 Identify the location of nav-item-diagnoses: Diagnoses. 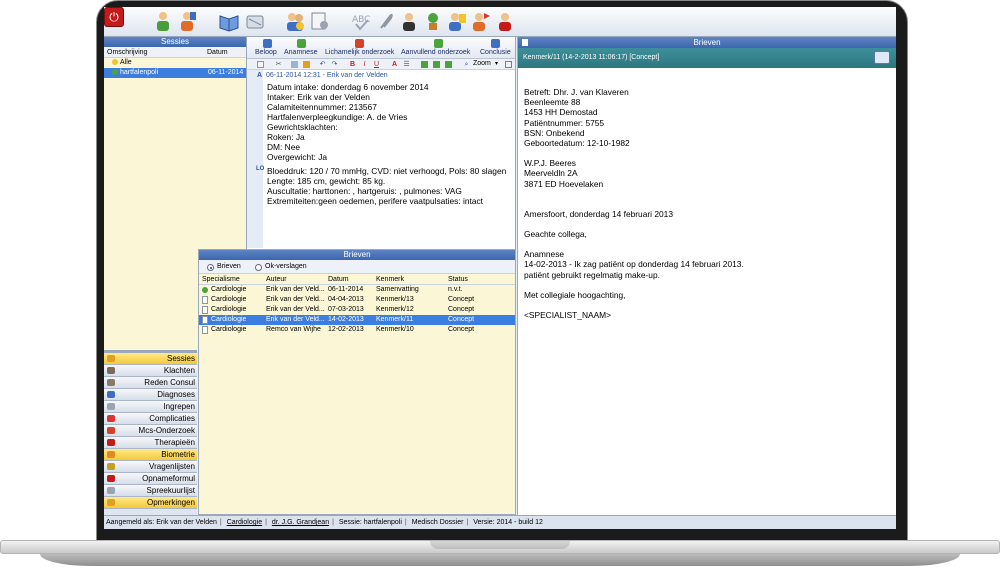
(150, 395).